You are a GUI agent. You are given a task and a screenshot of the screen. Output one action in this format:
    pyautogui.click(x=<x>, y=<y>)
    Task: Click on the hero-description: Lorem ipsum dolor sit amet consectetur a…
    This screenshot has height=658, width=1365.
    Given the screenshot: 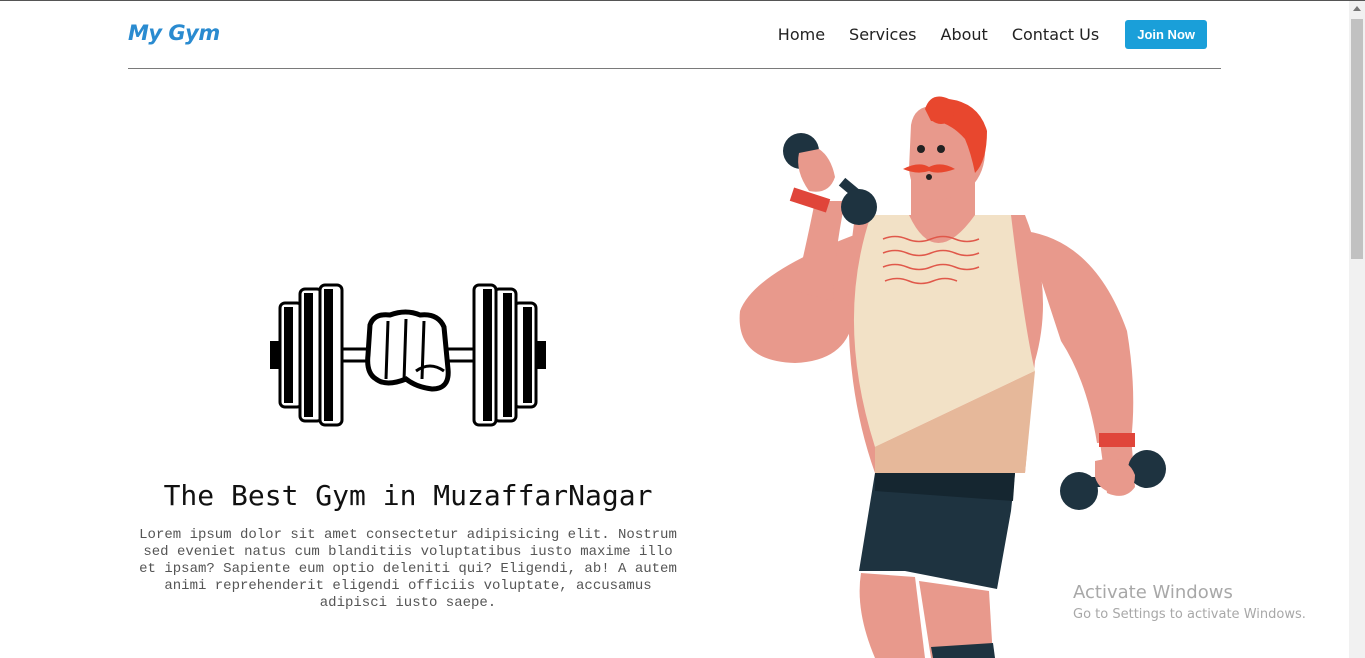 What is the action you would take?
    pyautogui.click(x=408, y=569)
    